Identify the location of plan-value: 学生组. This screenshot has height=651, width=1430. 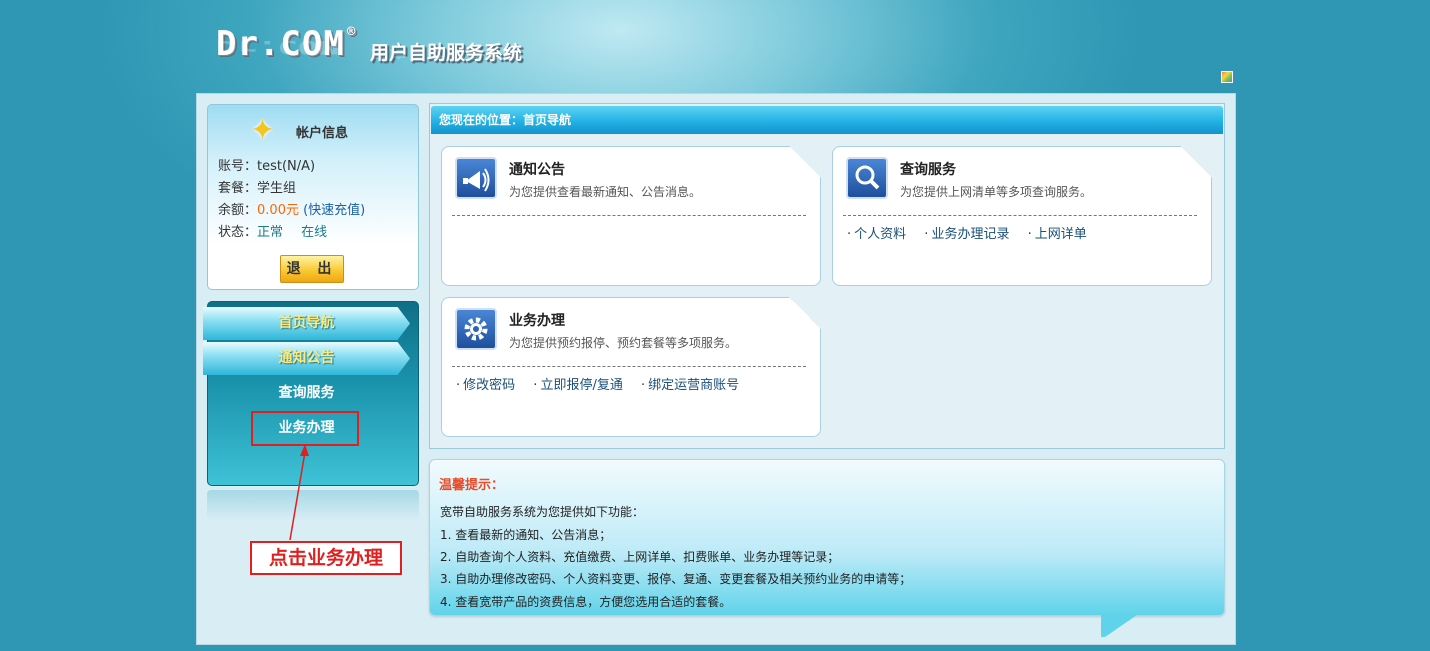
(277, 188).